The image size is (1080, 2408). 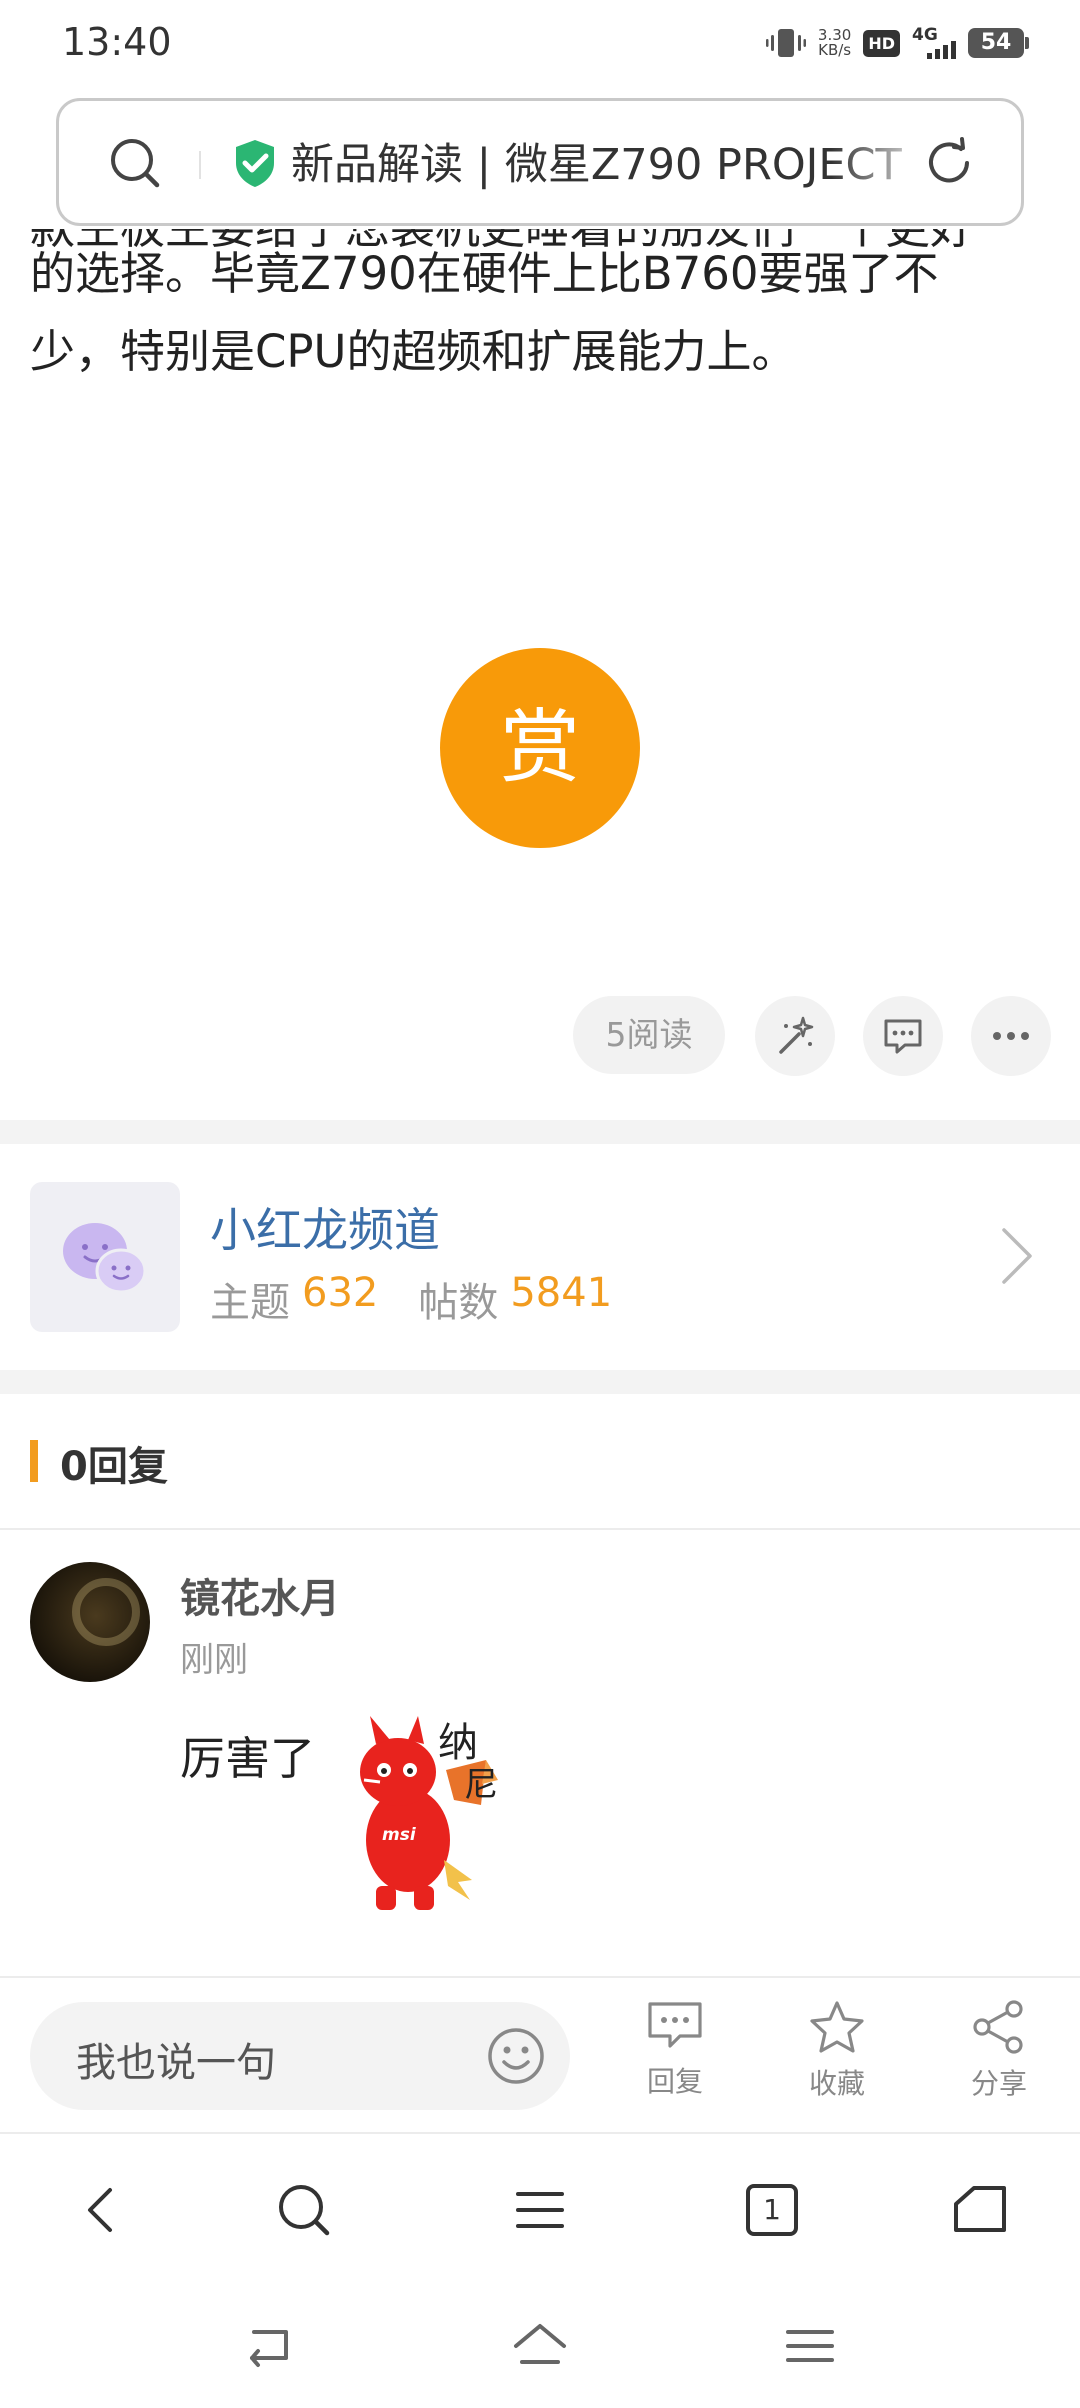 I want to click on share-label: 分享, so click(x=998, y=2083).